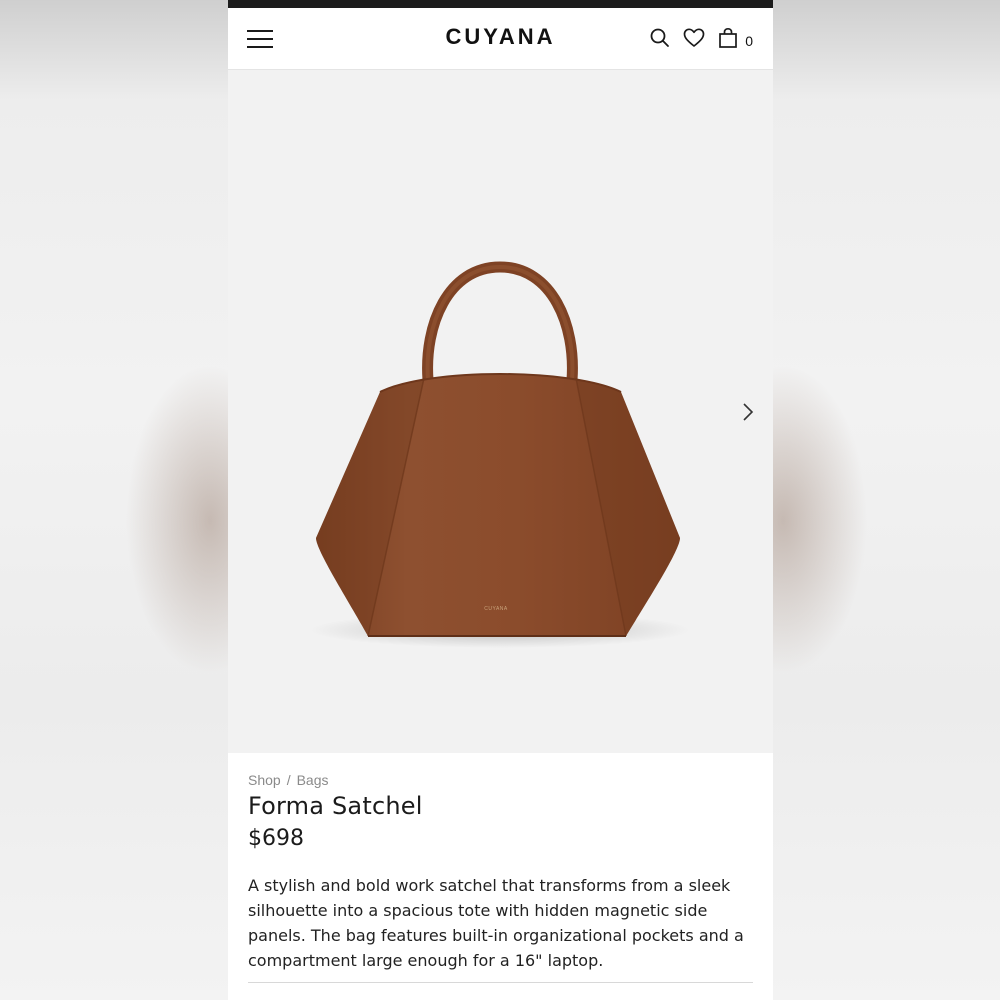 Image resolution: width=1000 pixels, height=1000 pixels. I want to click on heart-icon, so click(694, 38).